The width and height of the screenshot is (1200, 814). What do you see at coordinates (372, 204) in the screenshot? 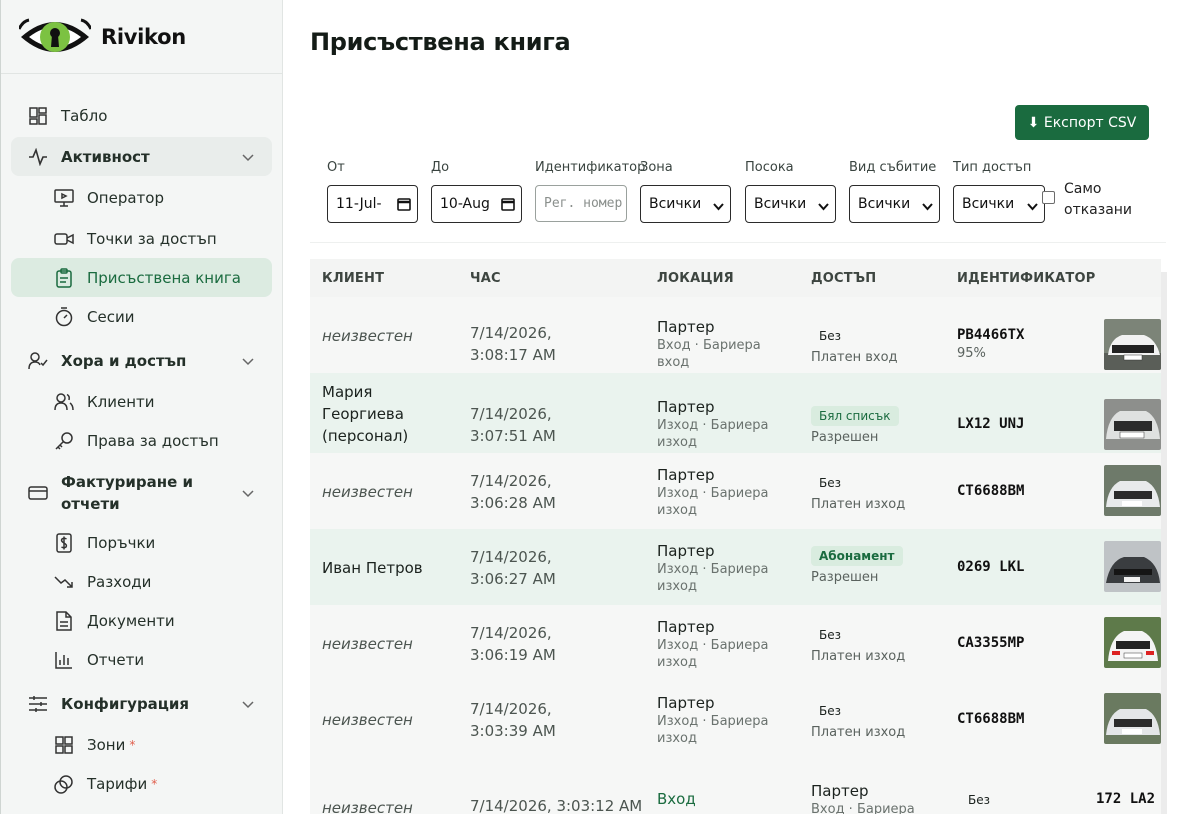
I see `date-from-input: 11-Jul-` at bounding box center [372, 204].